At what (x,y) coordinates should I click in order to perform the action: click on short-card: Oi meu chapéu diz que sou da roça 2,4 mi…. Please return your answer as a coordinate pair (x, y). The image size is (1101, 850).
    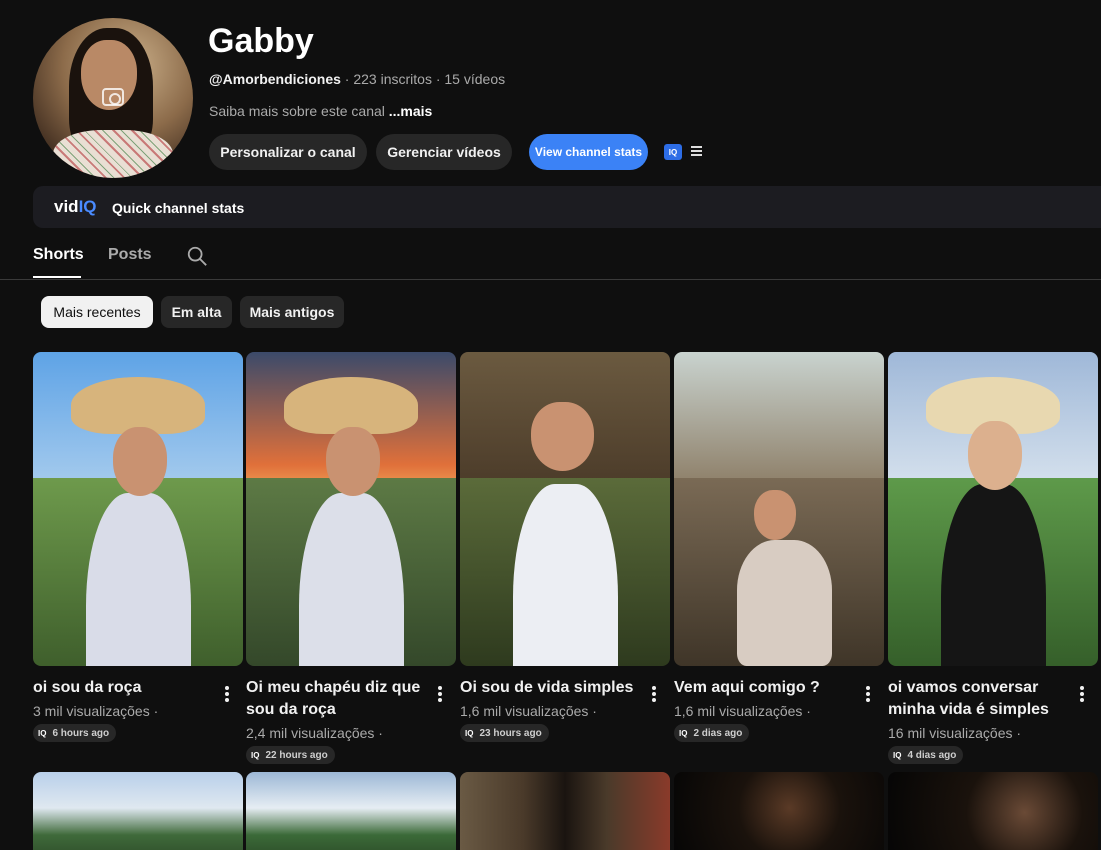
    Looking at the image, I should click on (351, 558).